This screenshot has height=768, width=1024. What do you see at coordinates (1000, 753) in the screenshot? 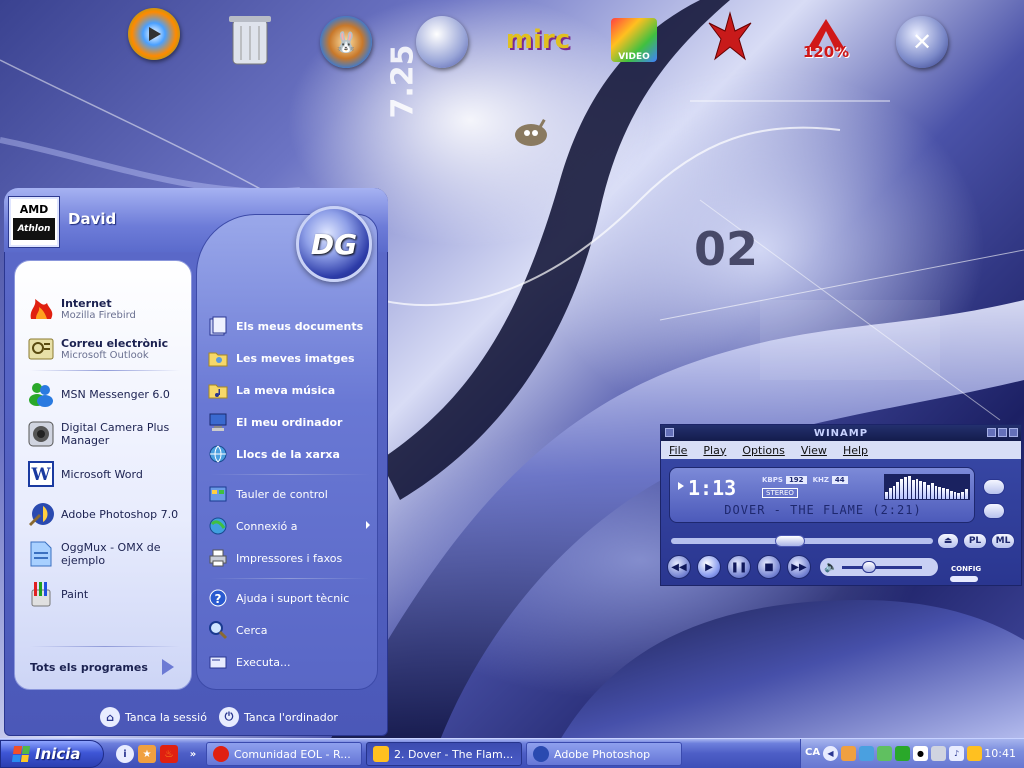
I see `clock: 10:41` at bounding box center [1000, 753].